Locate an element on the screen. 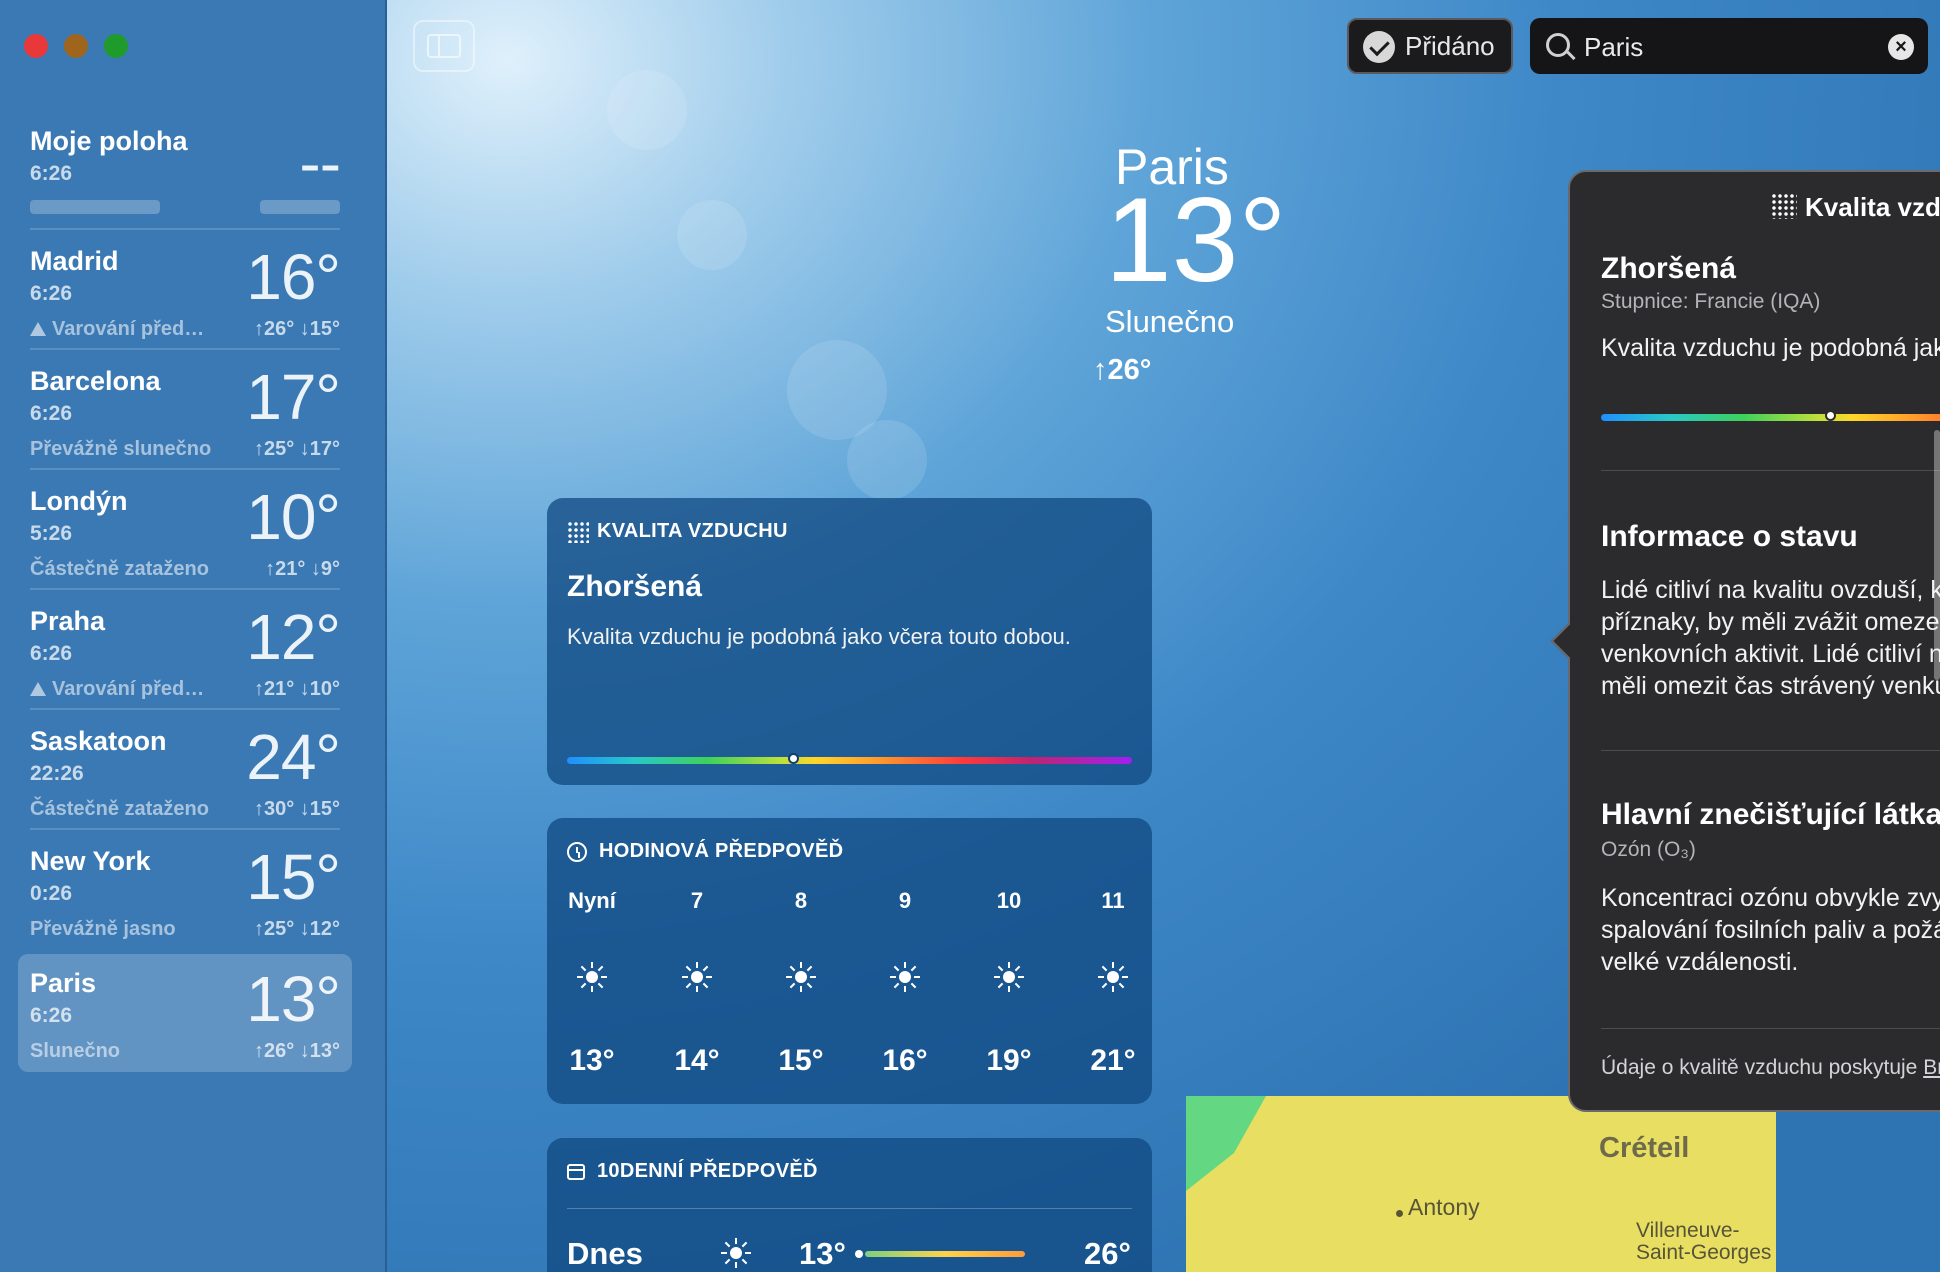  location-name: New York is located at coordinates (90, 861).